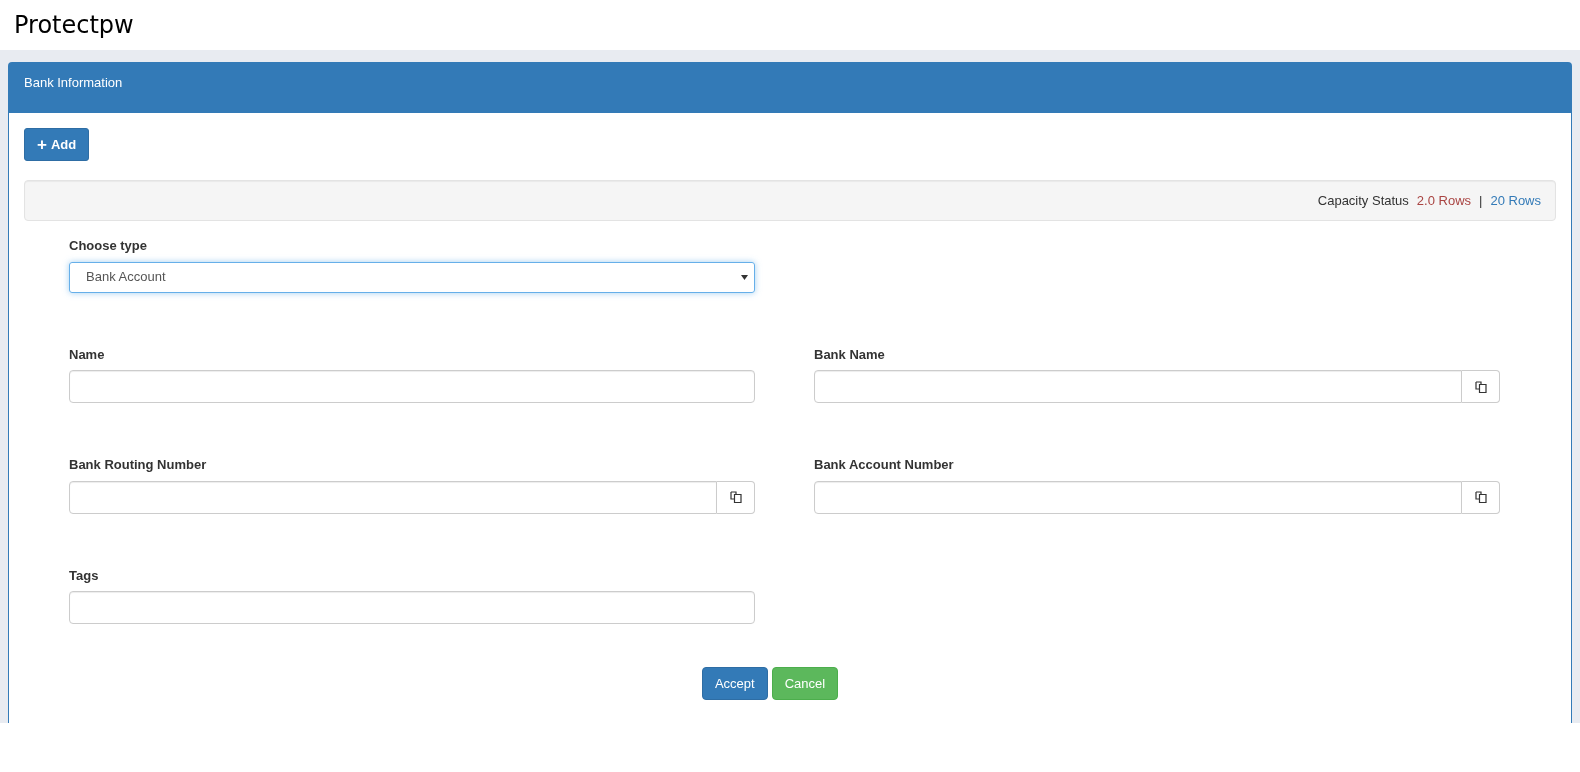 The height and width of the screenshot is (772, 1580). What do you see at coordinates (744, 277) in the screenshot?
I see `caret-icon` at bounding box center [744, 277].